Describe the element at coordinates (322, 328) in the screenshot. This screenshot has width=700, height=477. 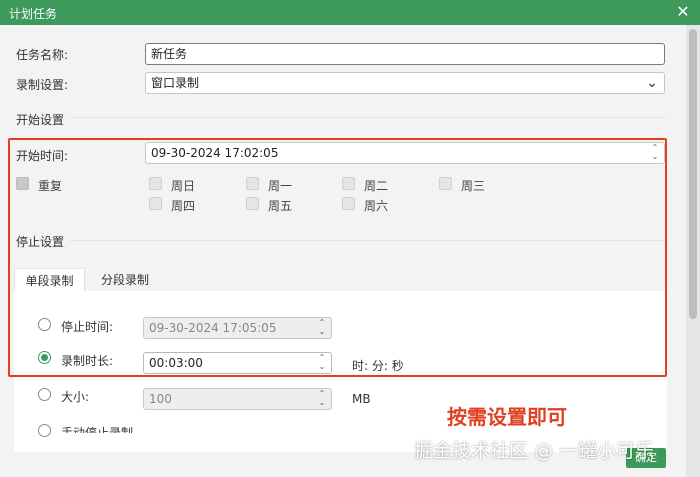
I see `stop-time-spinner: ⌃ ⌄` at that location.